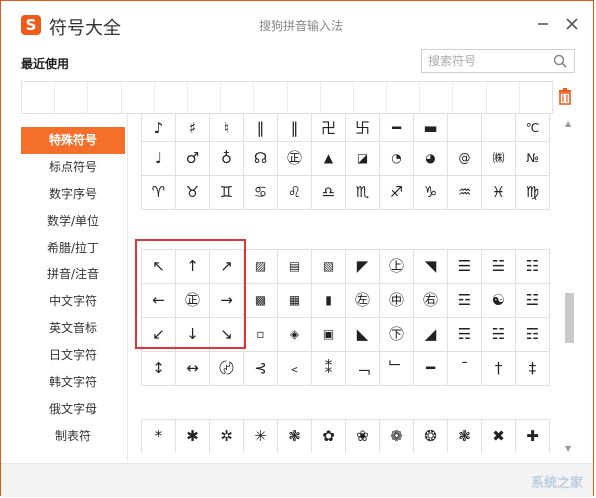 The height and width of the screenshot is (498, 596). What do you see at coordinates (465, 267) in the screenshot?
I see `symbol-cell: ☰` at bounding box center [465, 267].